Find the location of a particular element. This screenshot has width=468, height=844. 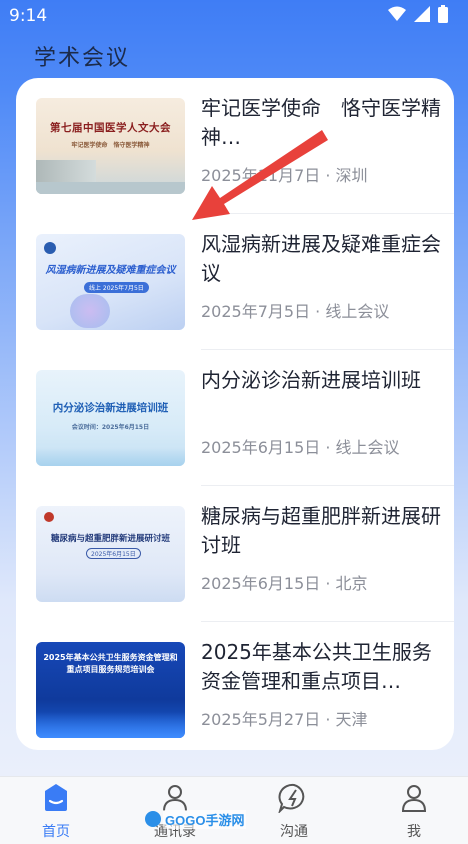

chat-icon is located at coordinates (291, 799).